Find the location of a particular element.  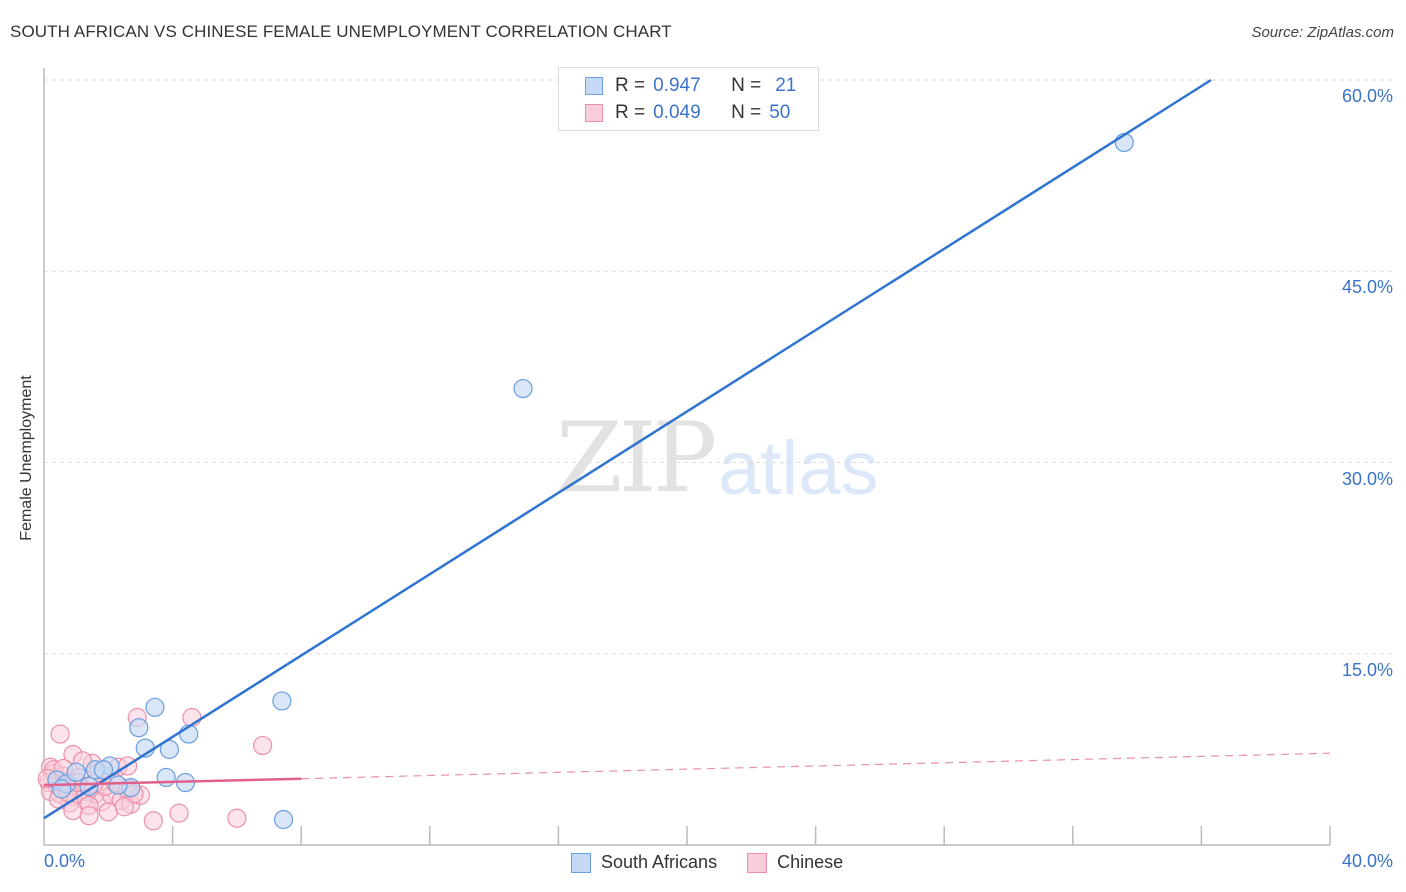

legend-item-chinese: Chinese is located at coordinates (795, 862).